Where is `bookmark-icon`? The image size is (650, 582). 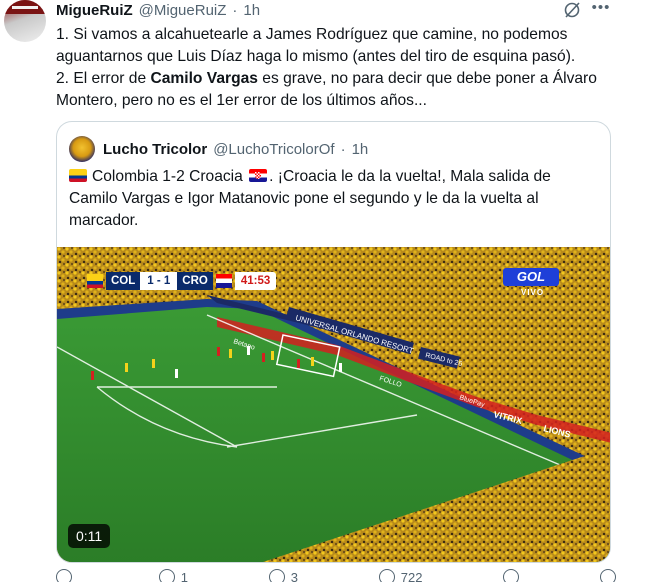 bookmark-icon is located at coordinates (511, 575).